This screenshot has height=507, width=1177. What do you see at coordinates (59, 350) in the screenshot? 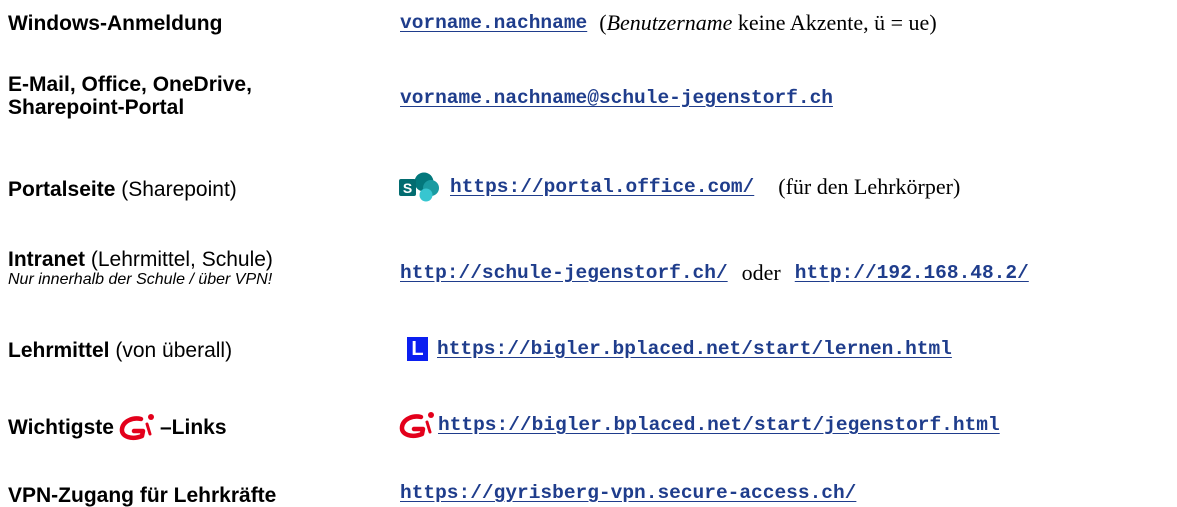
I see `label-lehrmittel-bold: Lehrmittel` at bounding box center [59, 350].